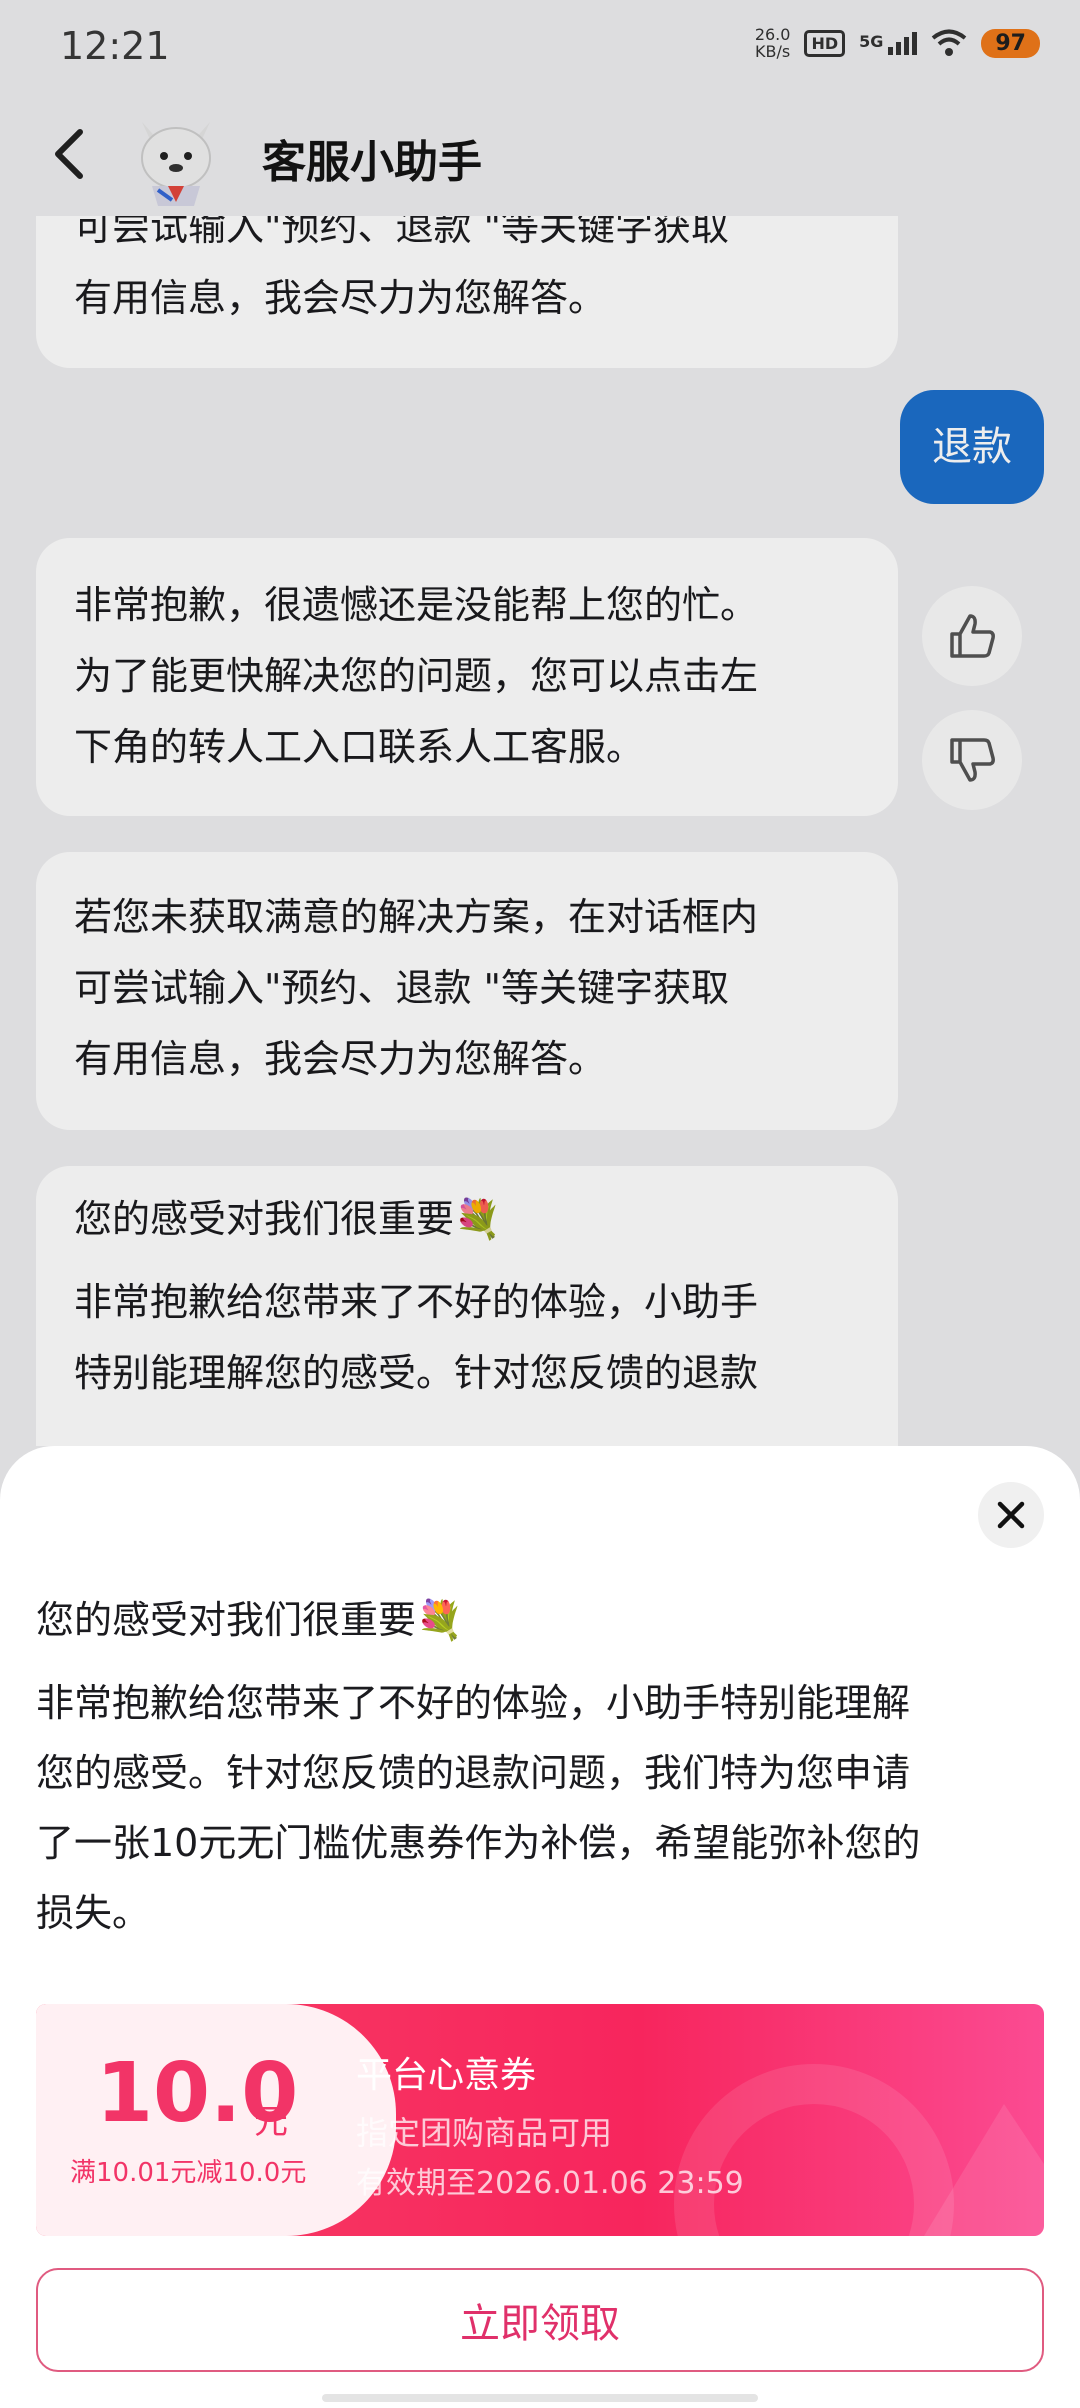 This screenshot has width=1080, height=2408. I want to click on sheet-heading: 您的感受对我们很重要💐, so click(250, 1620).